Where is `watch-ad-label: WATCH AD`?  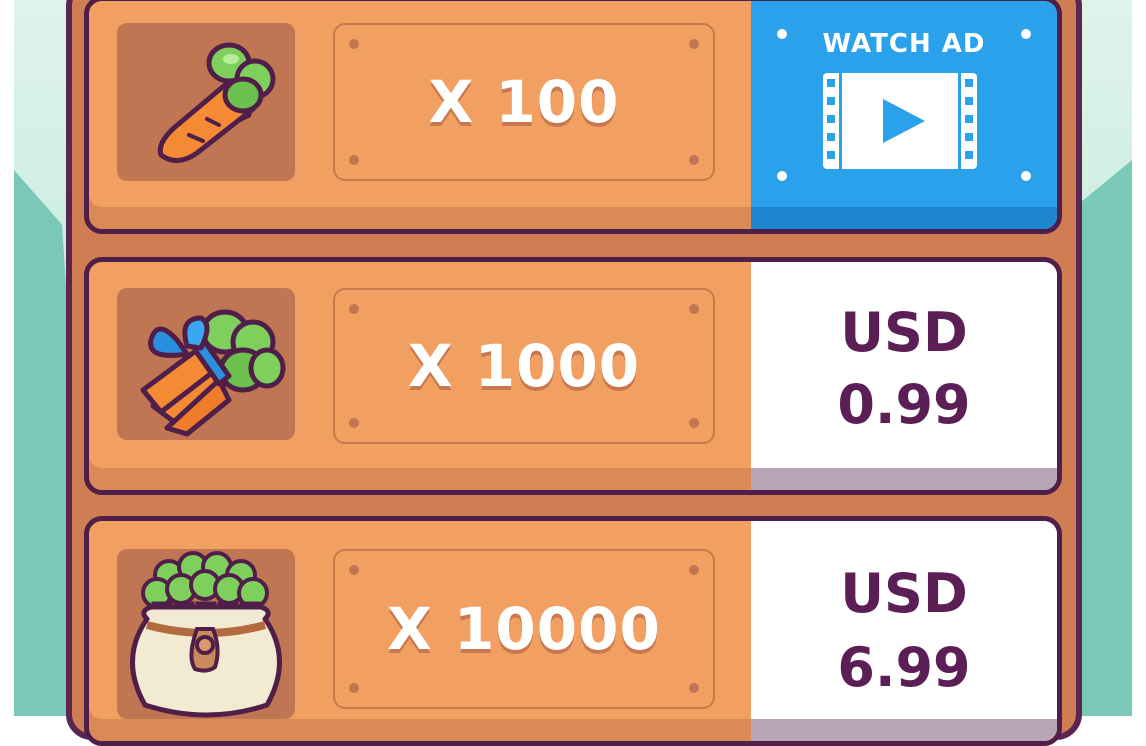
watch-ad-label: WATCH AD is located at coordinates (904, 44).